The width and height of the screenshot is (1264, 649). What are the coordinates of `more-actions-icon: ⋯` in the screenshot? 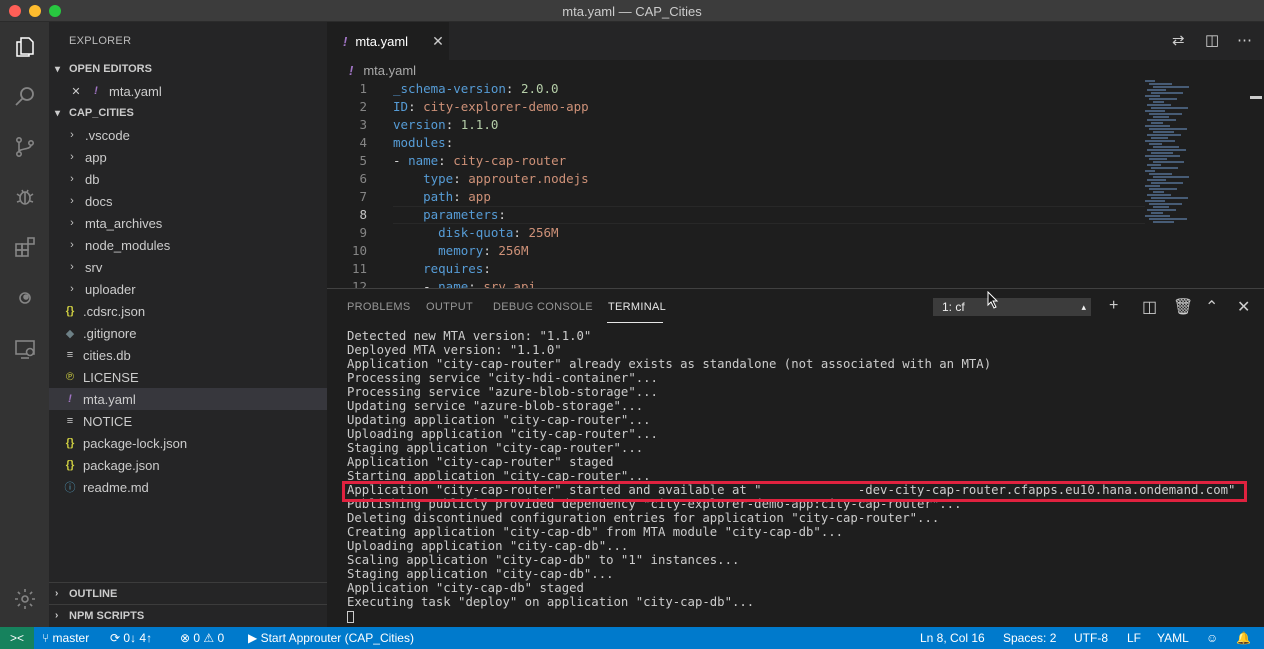 It's located at (1244, 40).